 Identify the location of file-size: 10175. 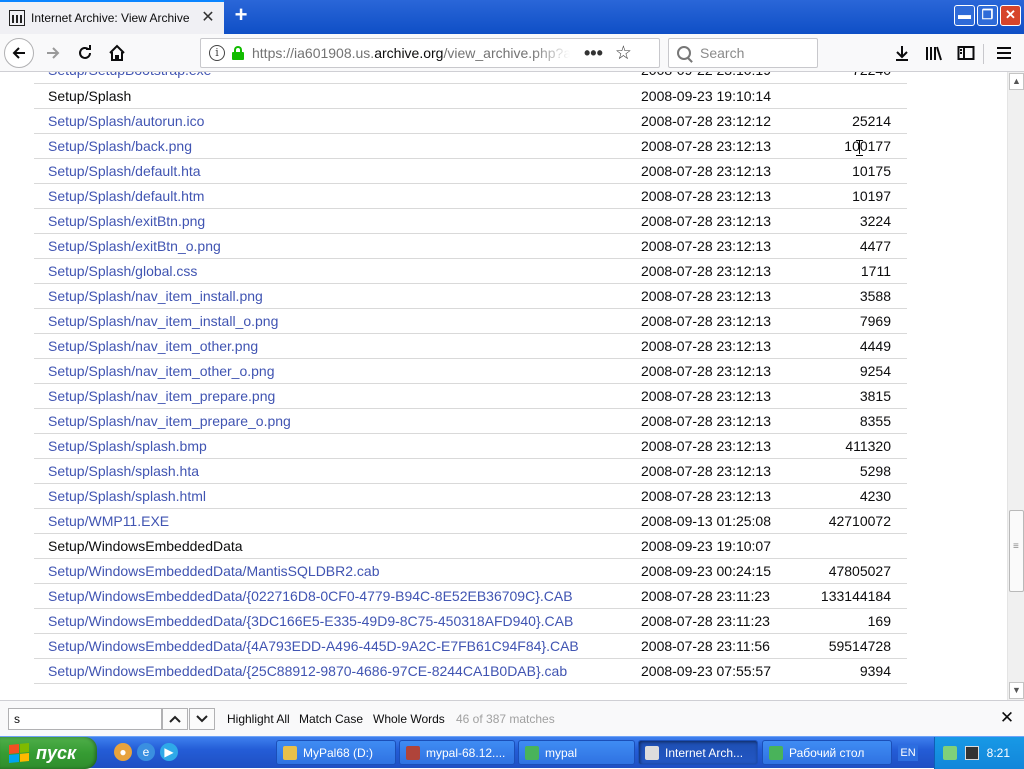
(859, 171).